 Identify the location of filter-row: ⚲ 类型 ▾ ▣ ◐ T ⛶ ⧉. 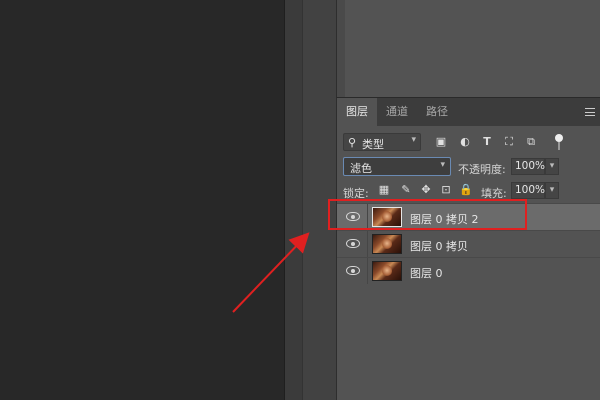
(468, 142).